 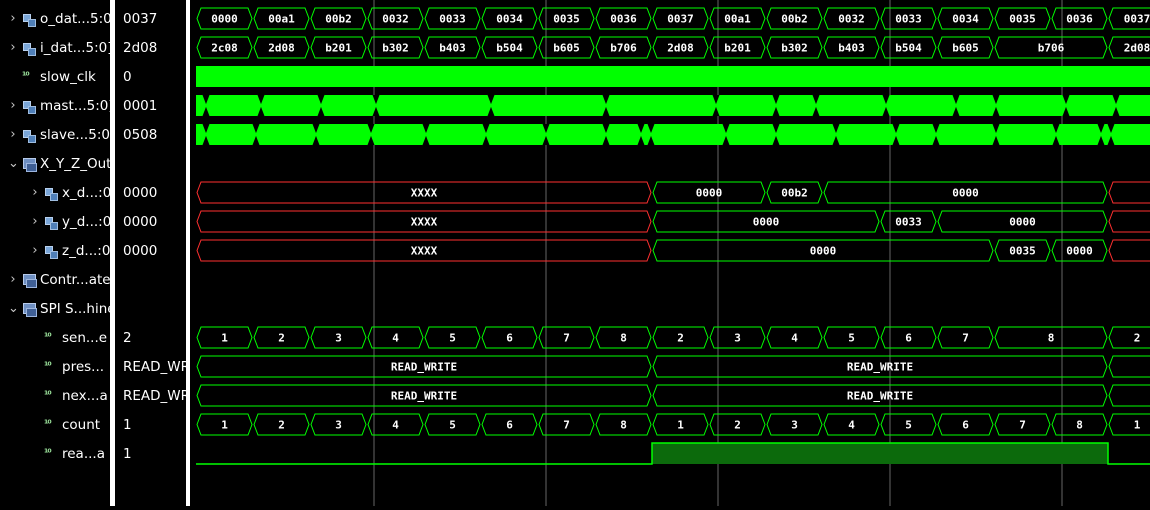 I want to click on signal-row-rea: ¹⁰ rea...a, so click(x=67, y=453).